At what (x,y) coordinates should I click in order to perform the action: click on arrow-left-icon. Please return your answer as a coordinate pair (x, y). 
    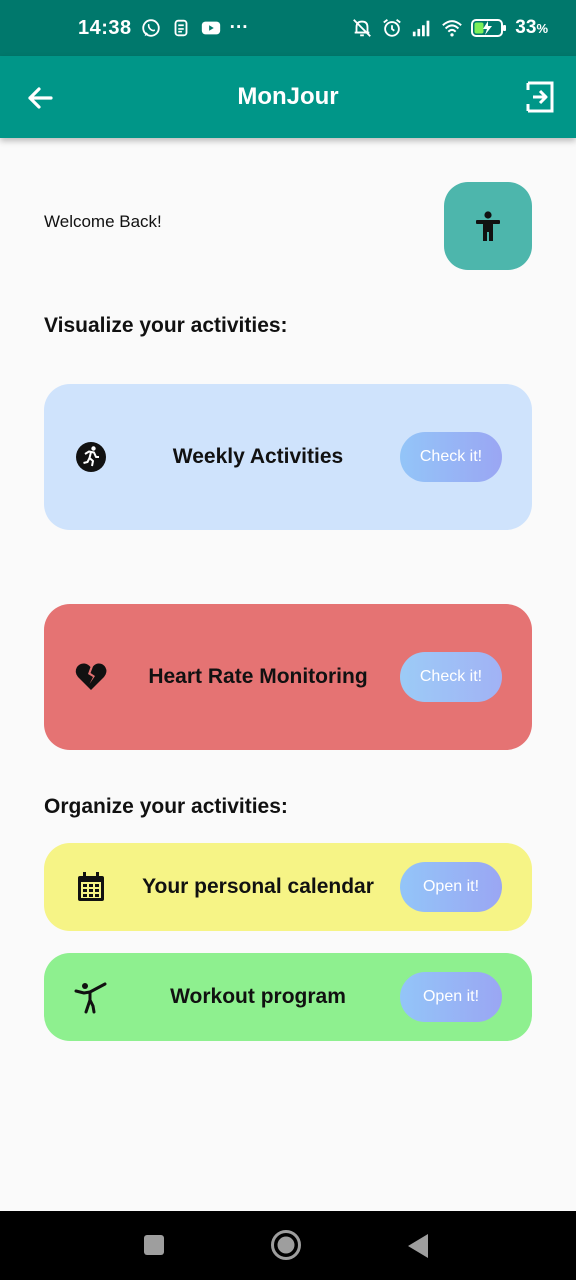
    Looking at the image, I should click on (40, 98).